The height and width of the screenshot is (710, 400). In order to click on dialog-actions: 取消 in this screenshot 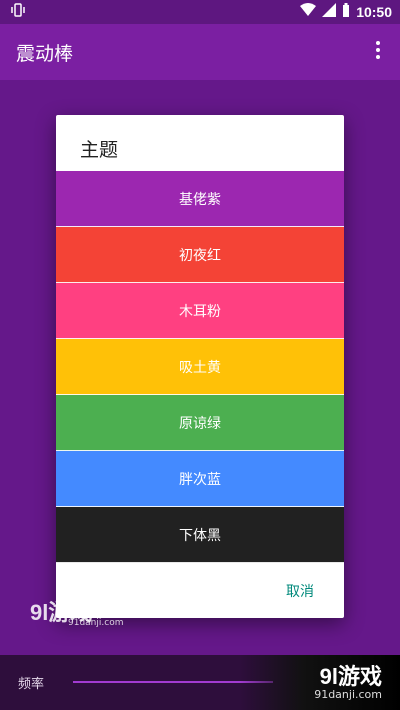, I will do `click(200, 590)`.